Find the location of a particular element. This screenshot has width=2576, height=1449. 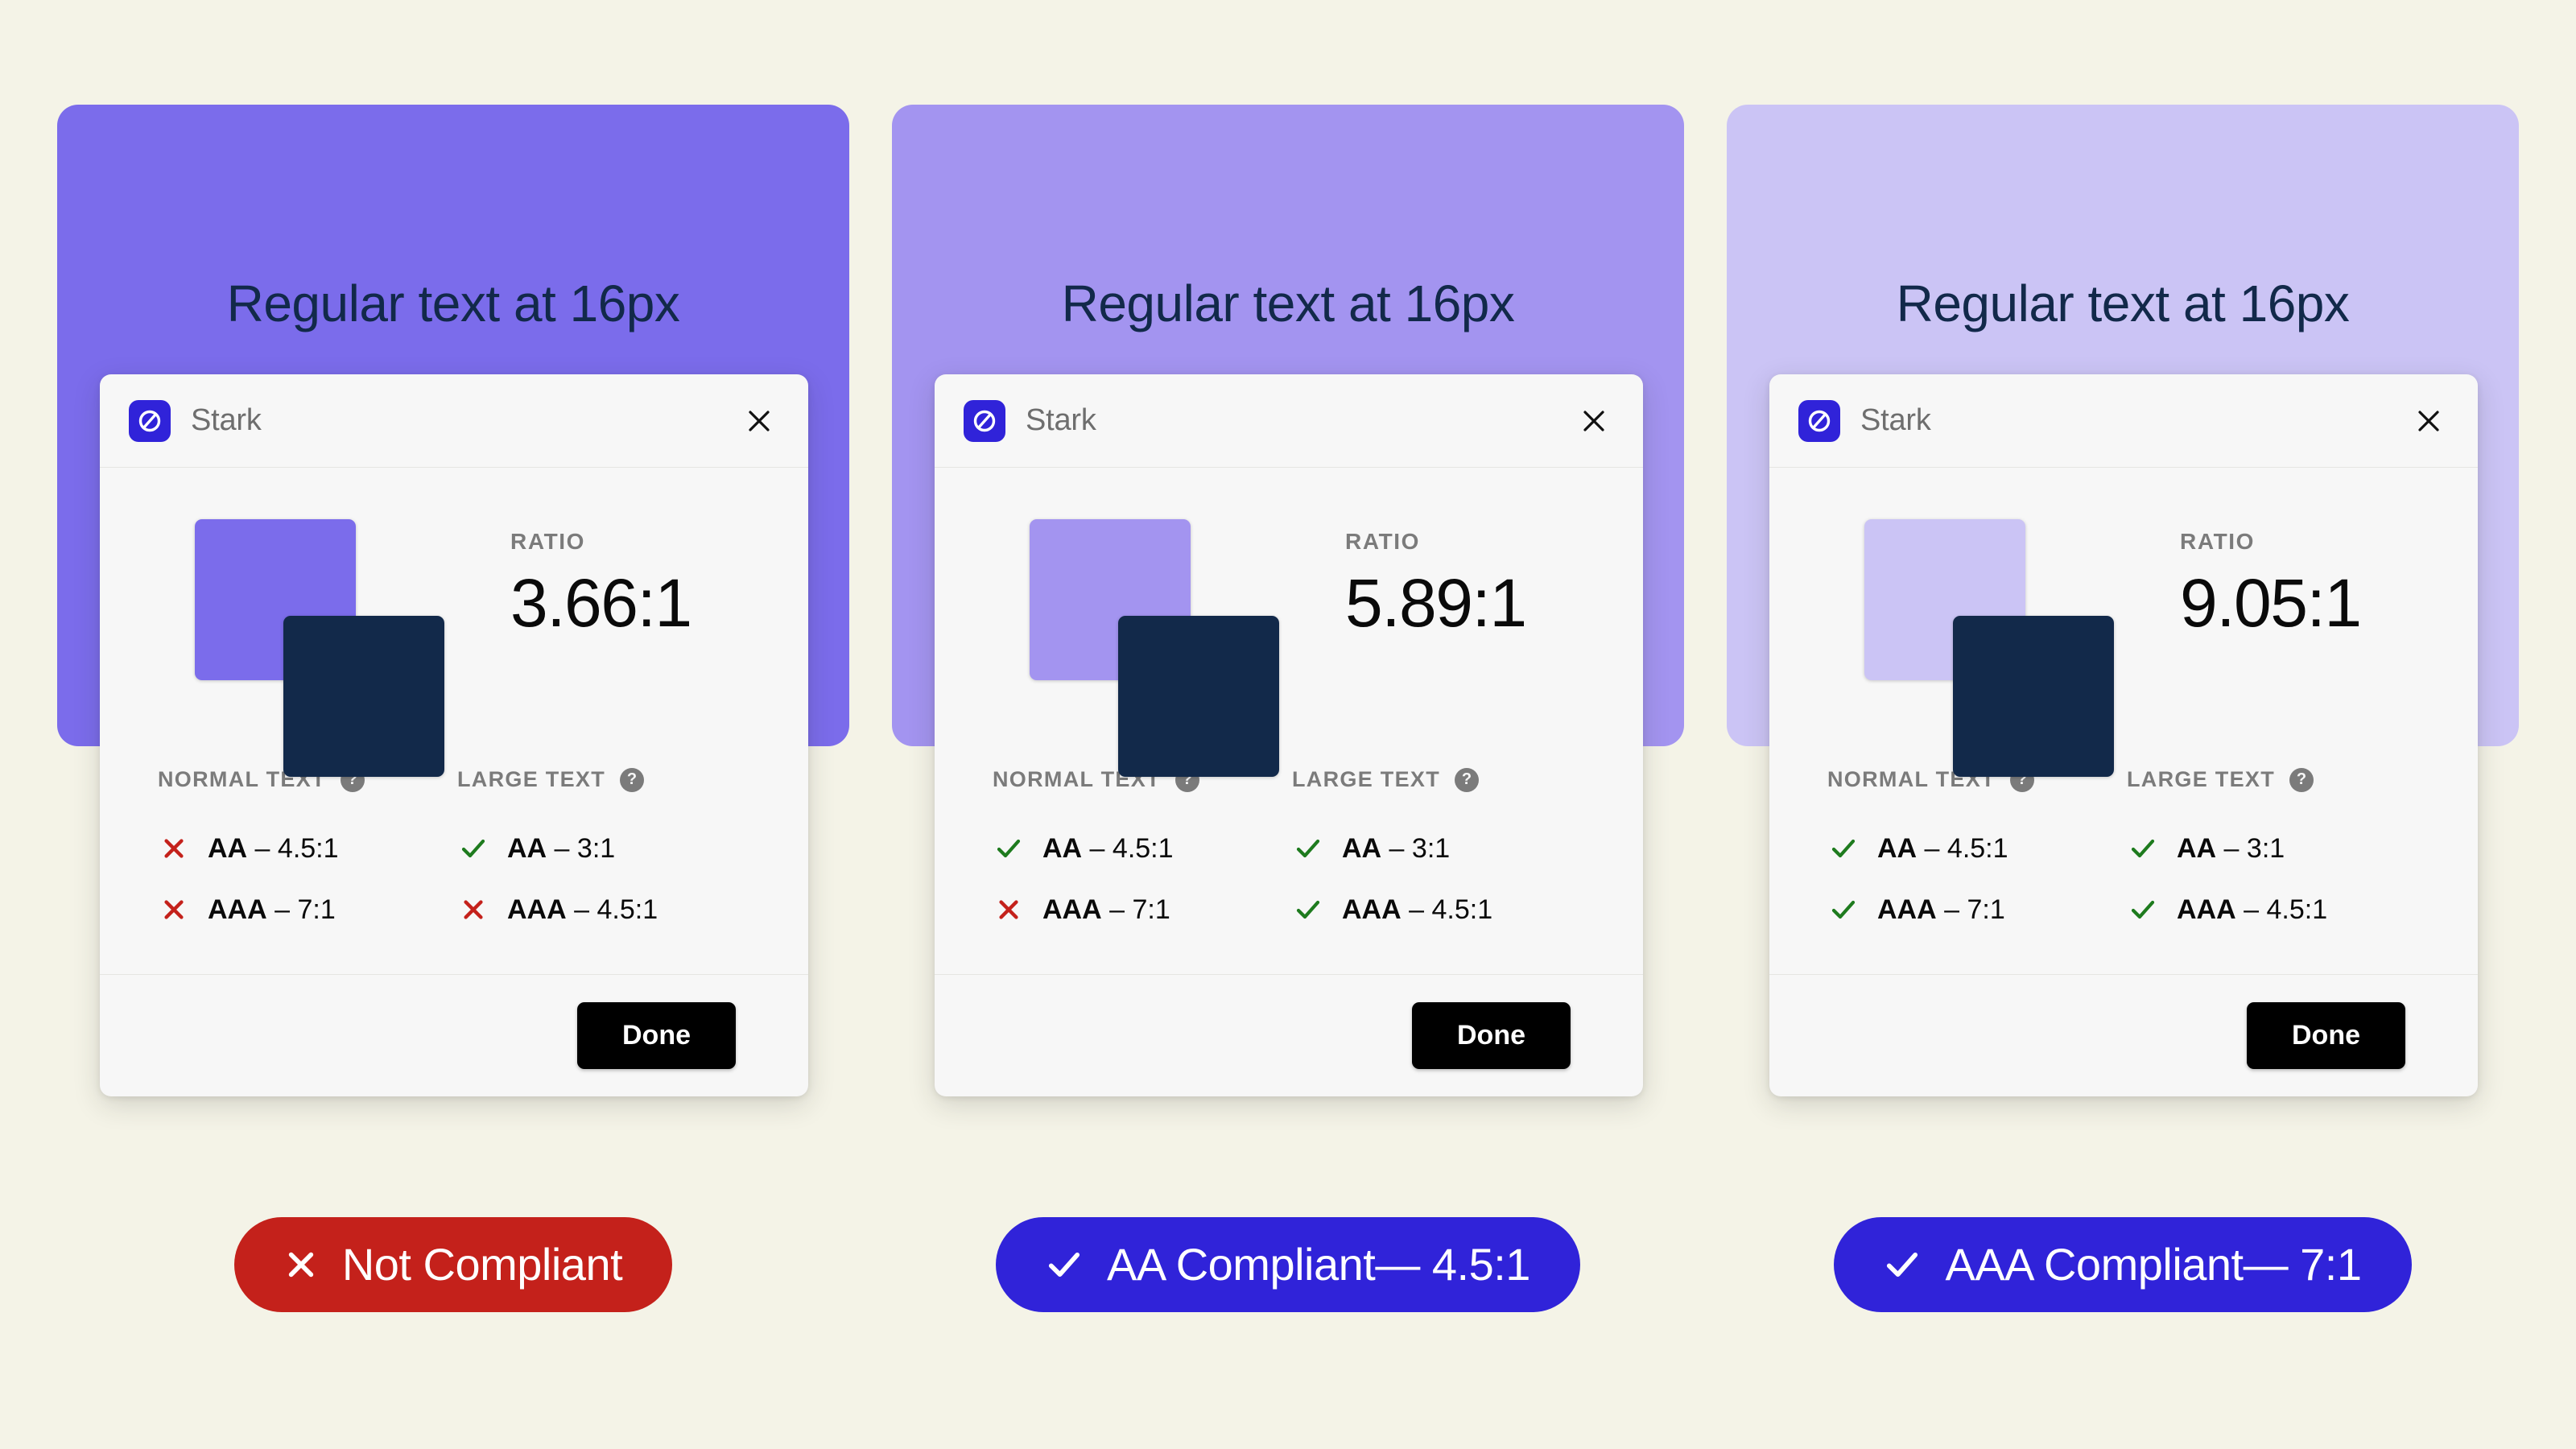

compliance-status-badge: AAA Compliant— 7:1 is located at coordinates (2123, 1264).